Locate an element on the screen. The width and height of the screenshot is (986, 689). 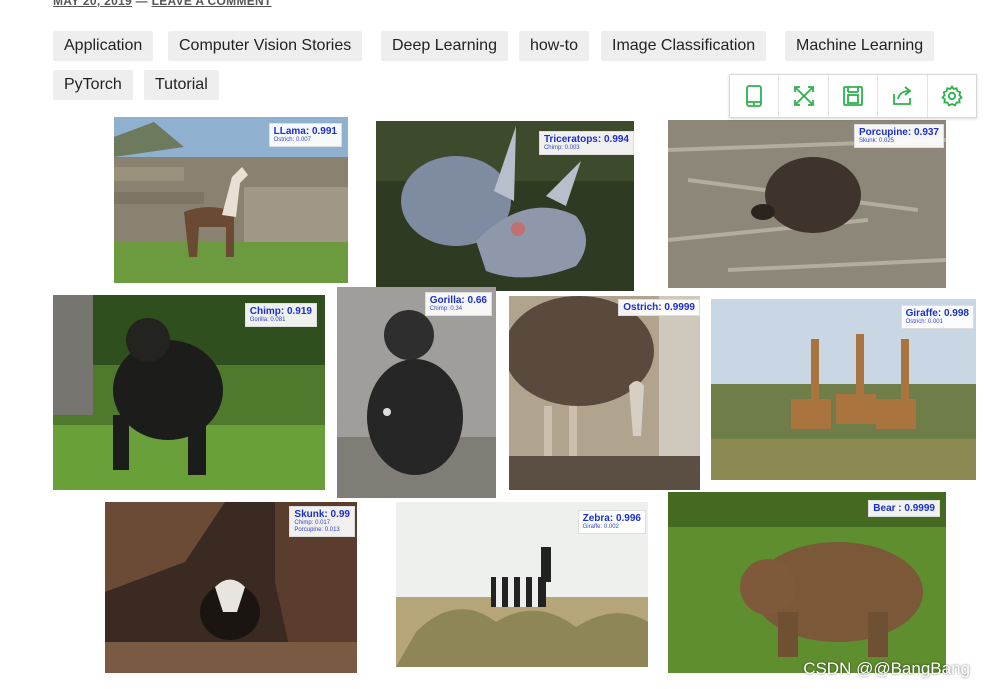
giraffe-prediction: Giraffe: 0.998 Ostrich: 0.001 is located at coordinates (937, 317).